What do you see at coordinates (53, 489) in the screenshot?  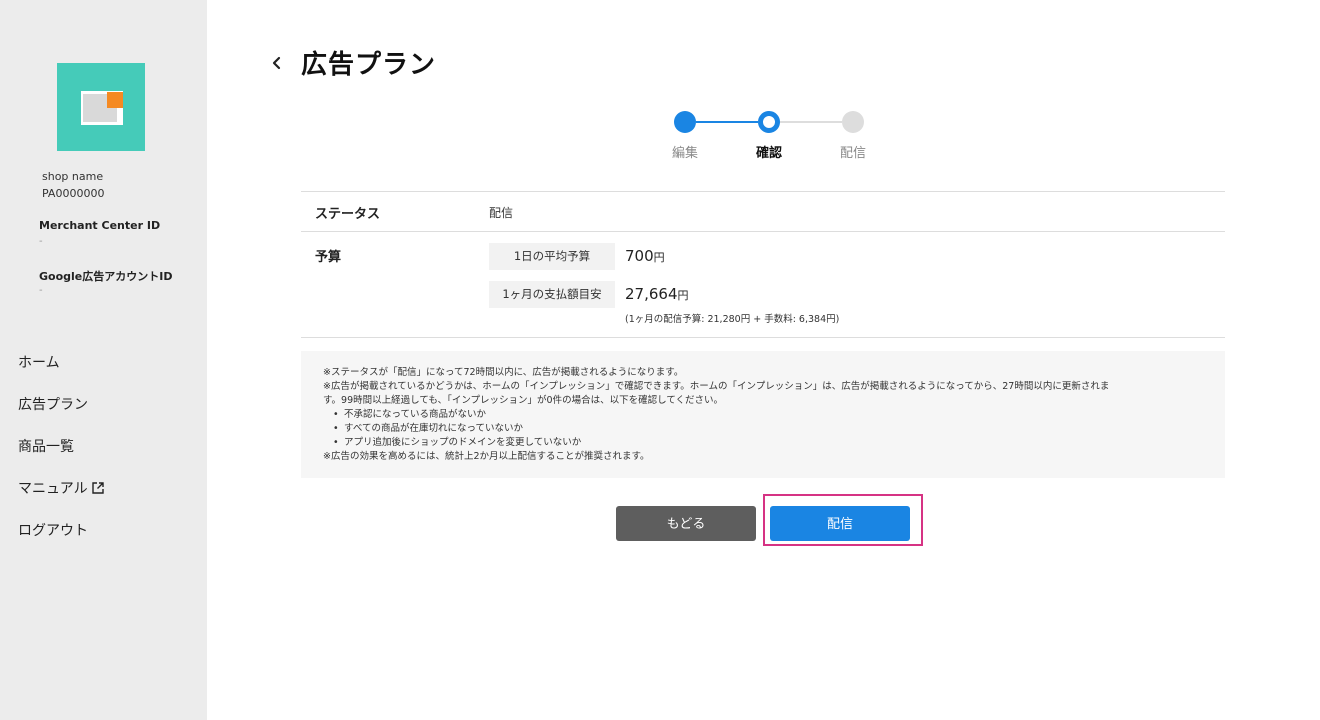 I see `nav-item-manual-label: マニュアル` at bounding box center [53, 489].